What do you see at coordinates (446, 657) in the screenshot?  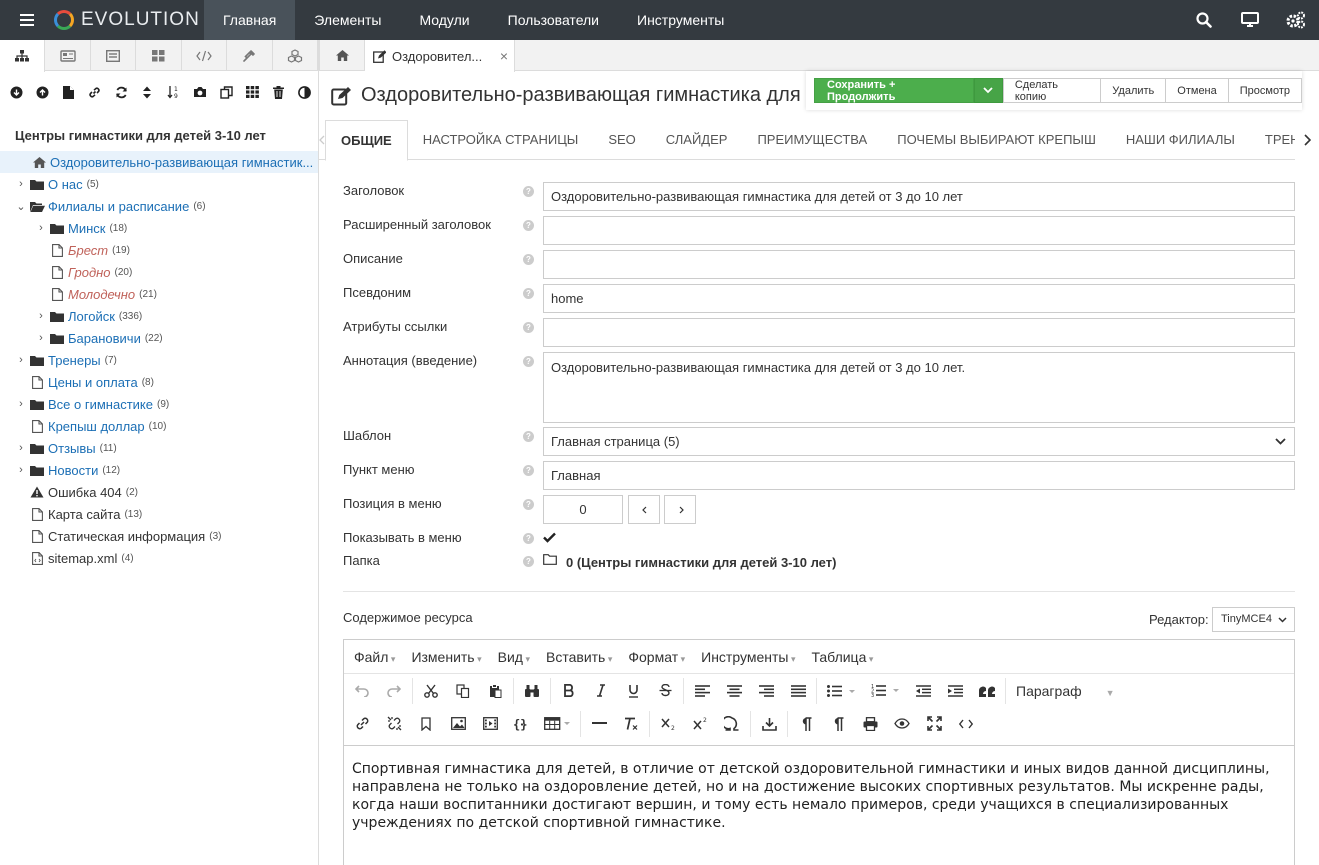 I see `editor-menu-edit: Изменить` at bounding box center [446, 657].